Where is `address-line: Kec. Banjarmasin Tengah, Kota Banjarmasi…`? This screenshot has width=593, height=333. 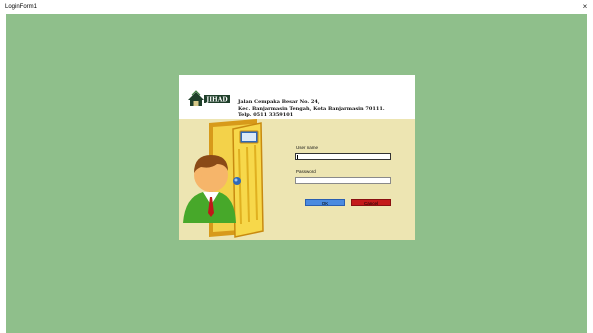 address-line: Kec. Banjarmasin Tengah, Kota Banjarmasi… is located at coordinates (311, 108).